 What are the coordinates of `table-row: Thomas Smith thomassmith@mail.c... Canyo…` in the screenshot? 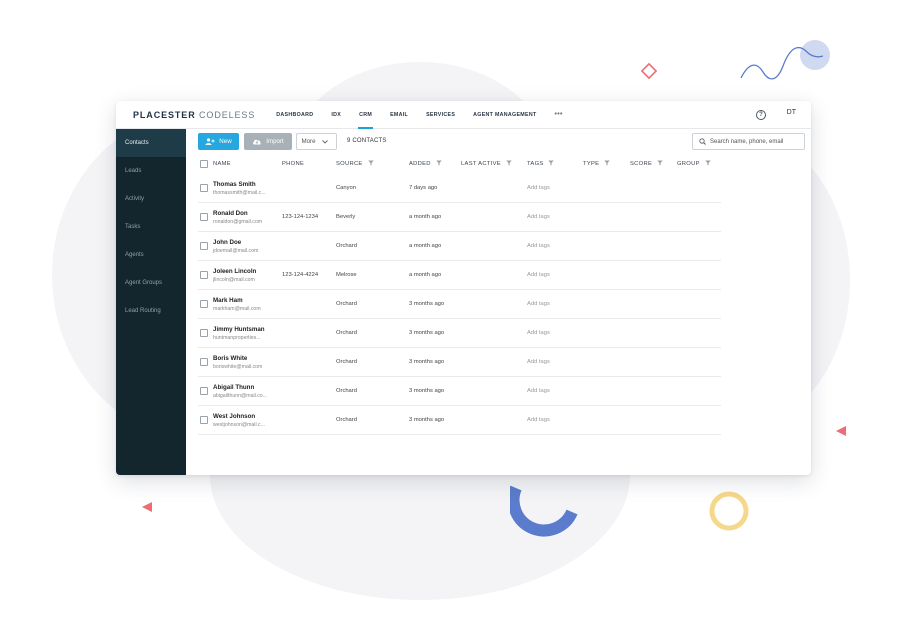 It's located at (459, 188).